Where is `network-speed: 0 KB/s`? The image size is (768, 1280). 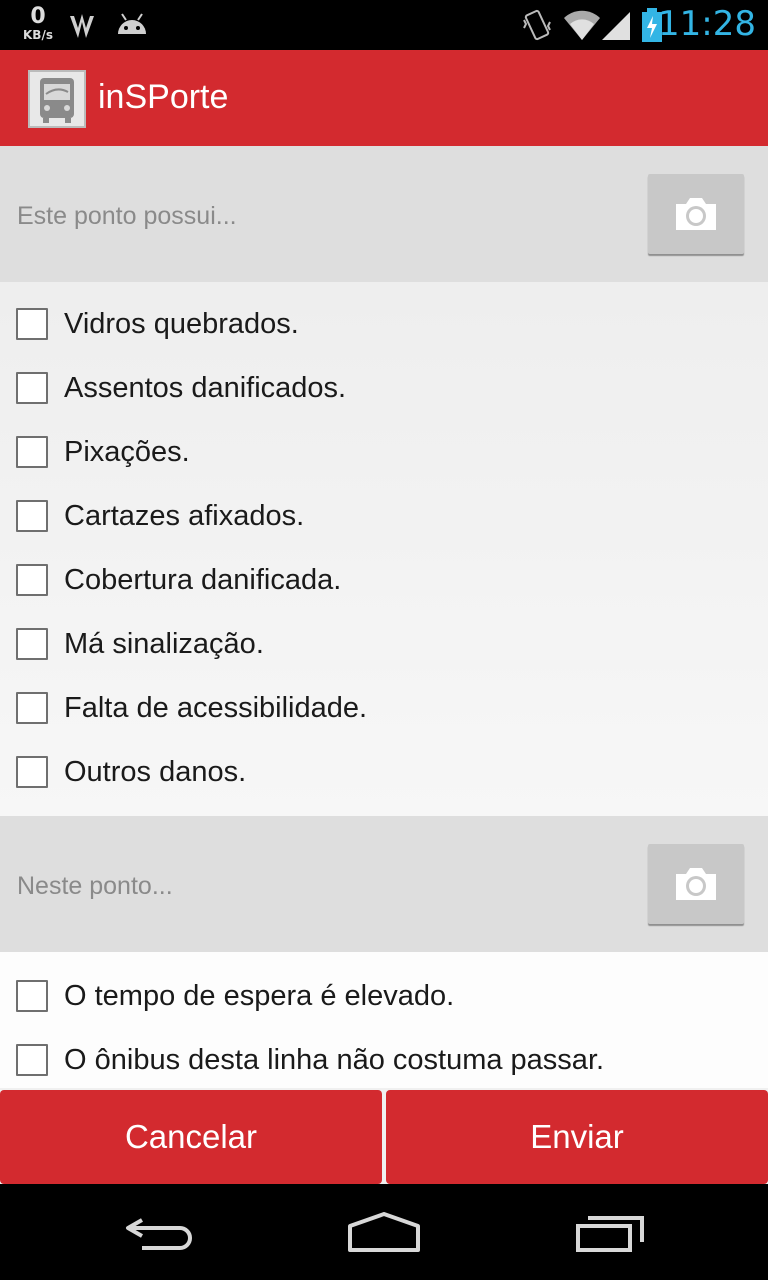 network-speed: 0 KB/s is located at coordinates (38, 23).